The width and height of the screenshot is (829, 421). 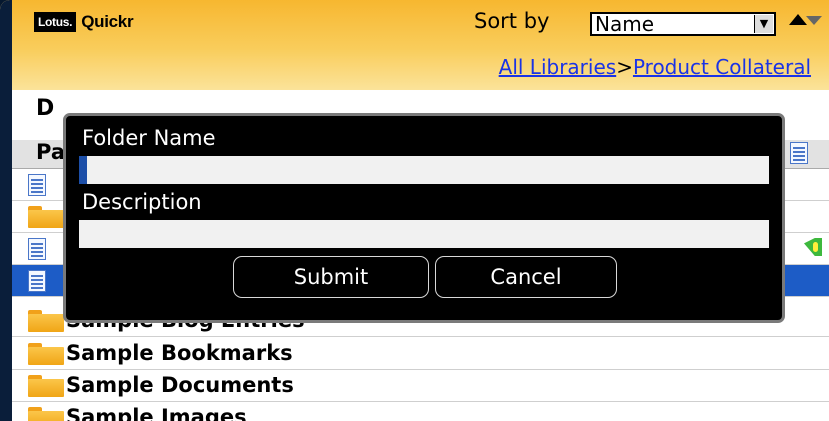 I want to click on folder-name-label: Folder Name, so click(x=149, y=138).